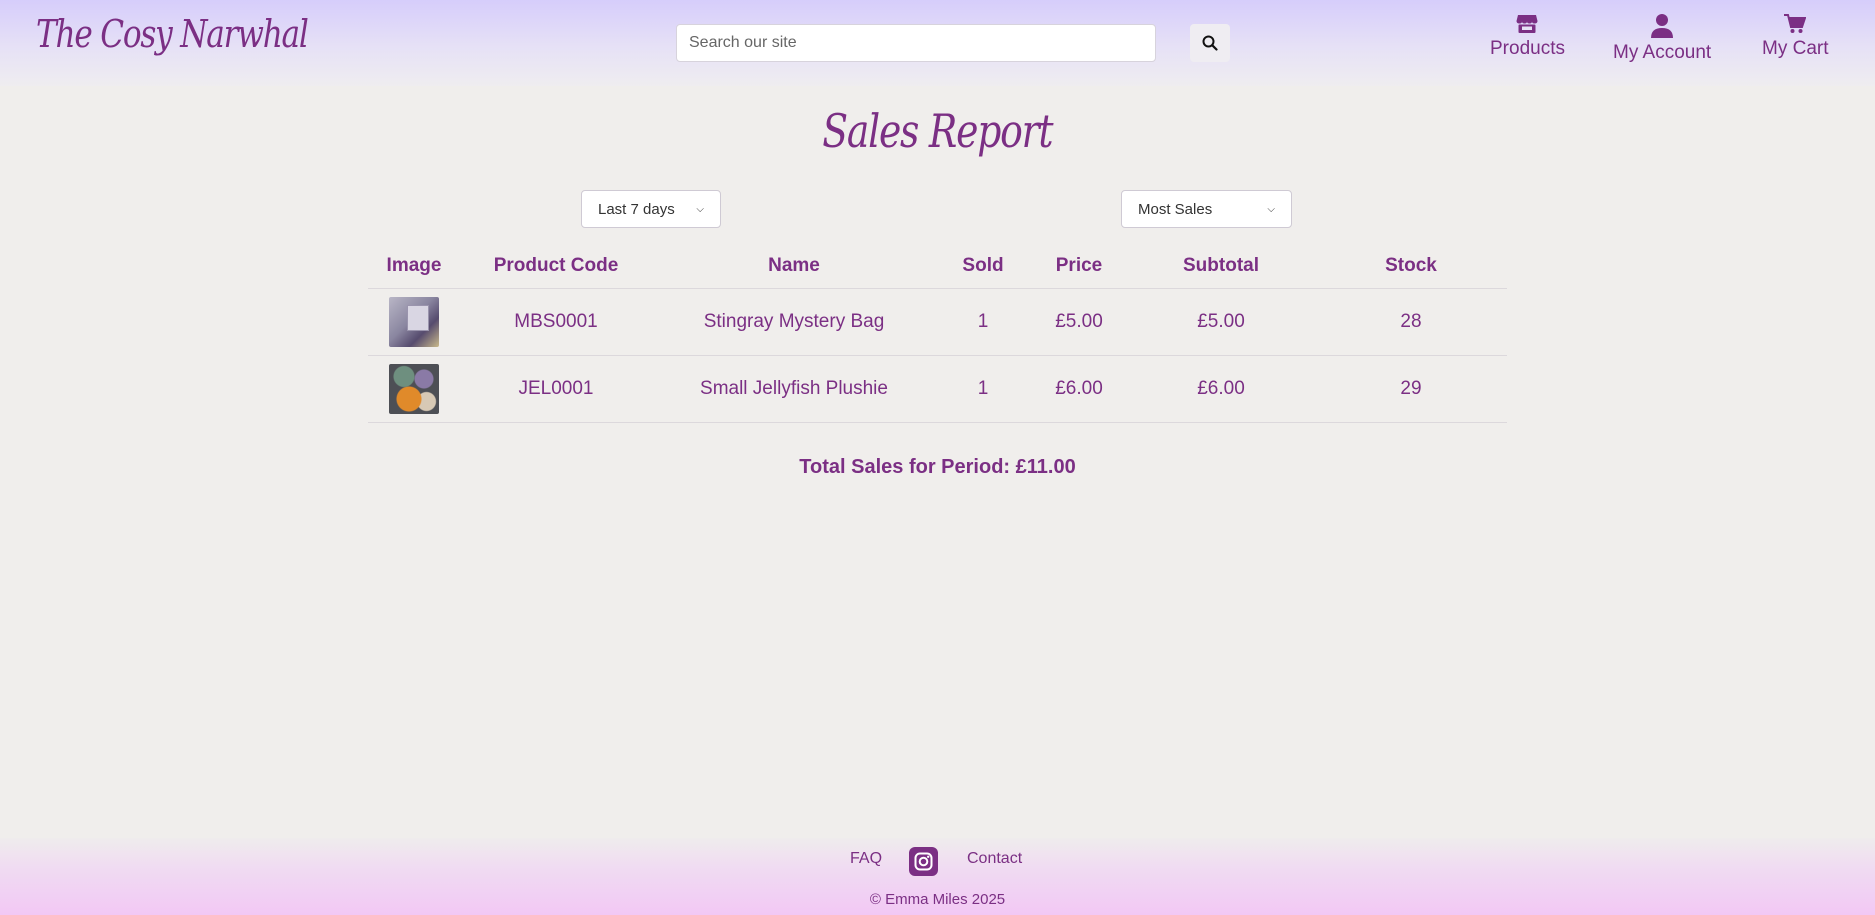  Describe the element at coordinates (1079, 265) in the screenshot. I see `header-price: Price` at that location.